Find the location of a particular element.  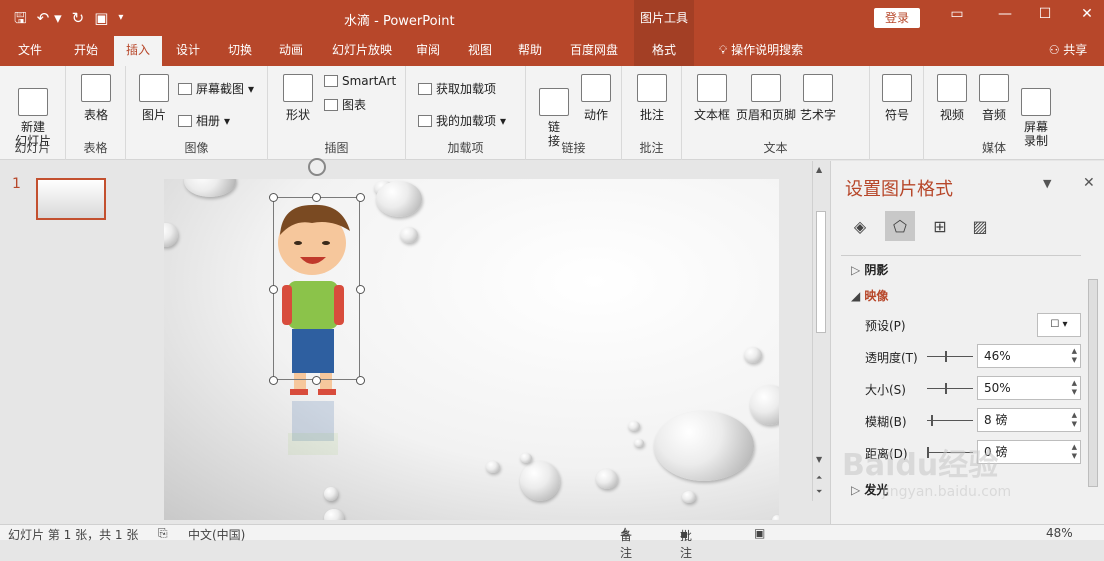

slide-scrollbar: ▲ ▼ ⏶ ⏷ is located at coordinates (820, 331).